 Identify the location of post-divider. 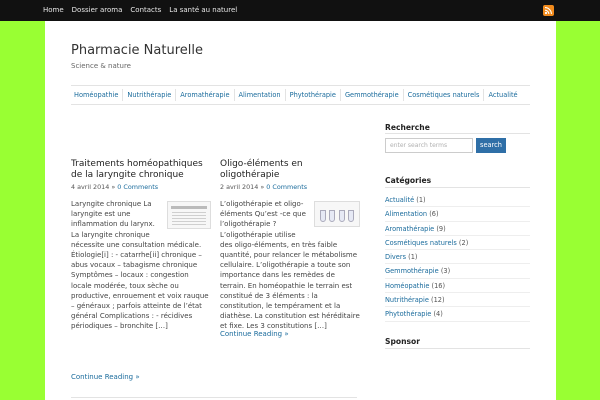
(214, 397).